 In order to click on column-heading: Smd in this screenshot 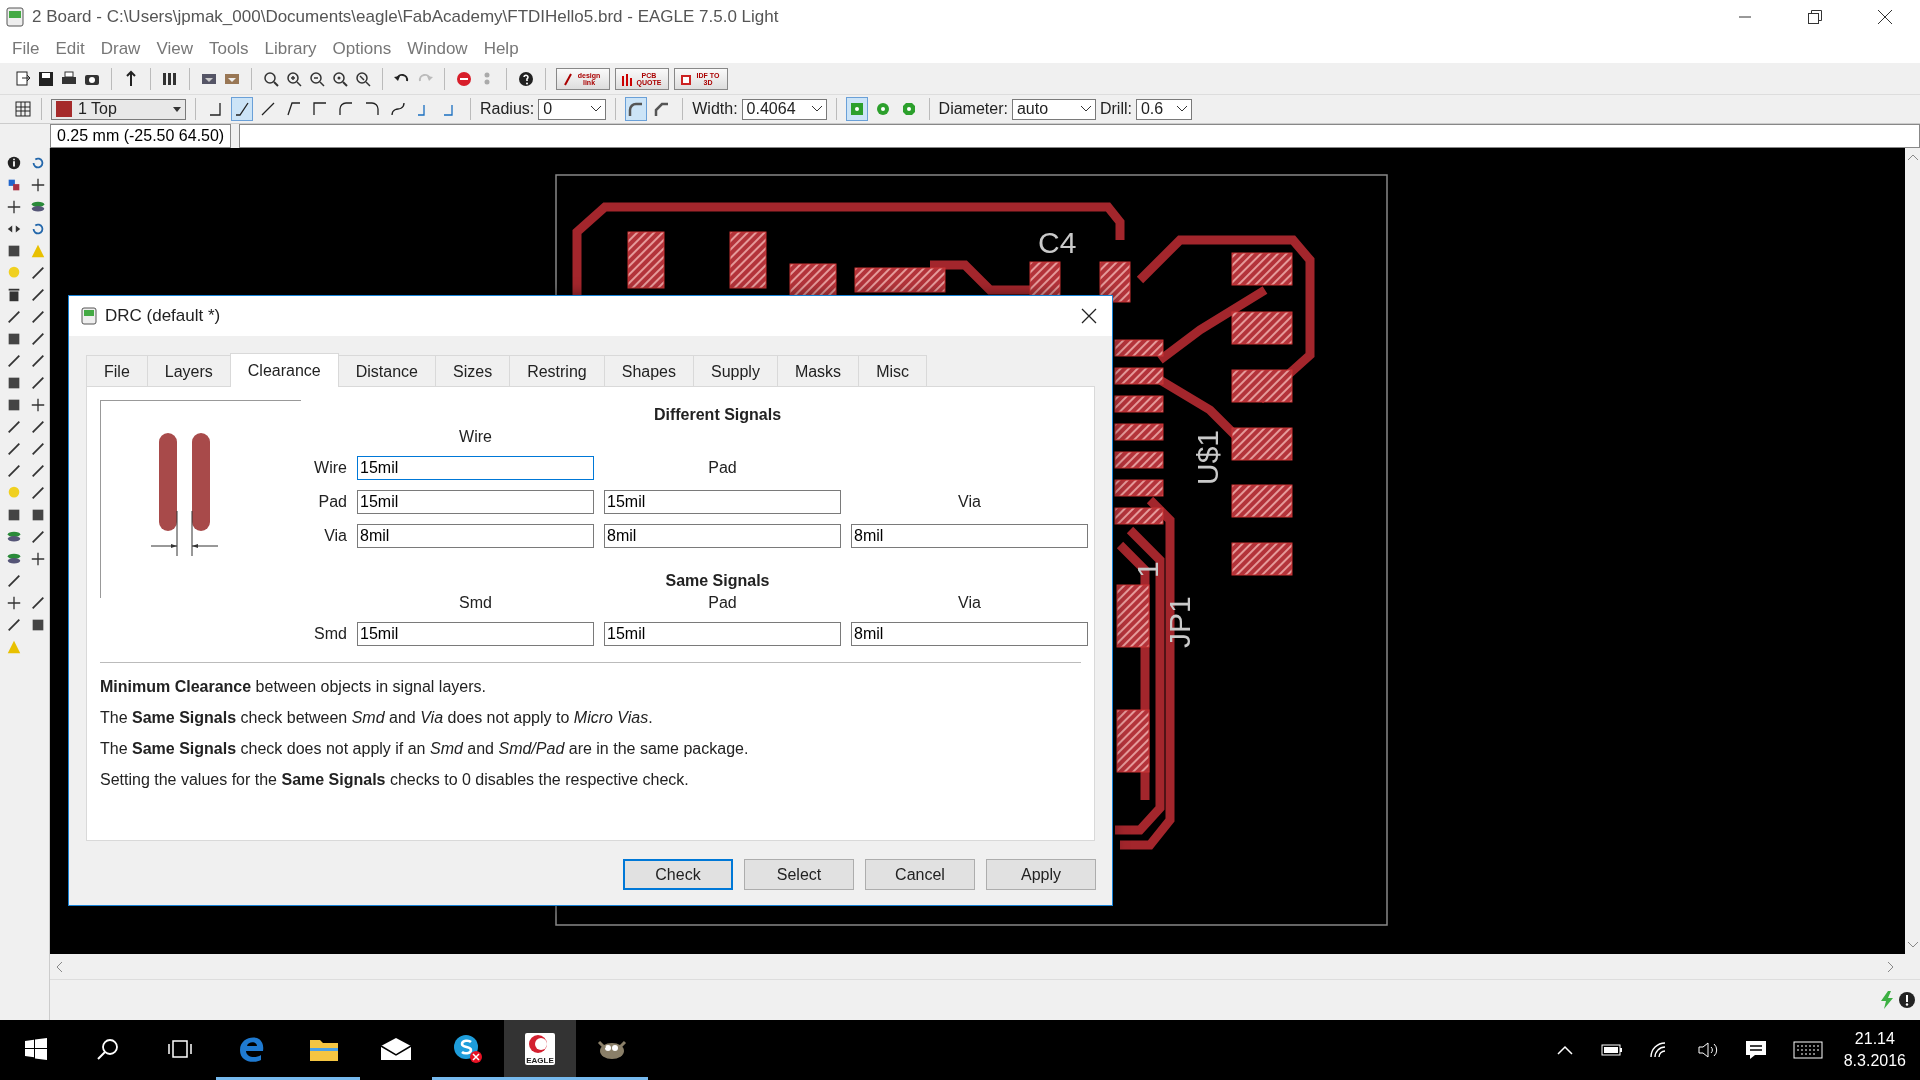, I will do `click(475, 603)`.